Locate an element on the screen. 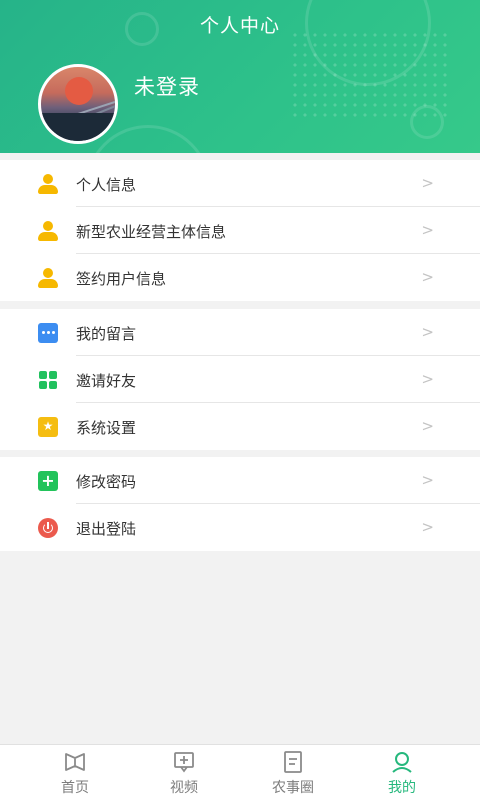 The height and width of the screenshot is (801, 480). menu-item-label: 签约用户信息 is located at coordinates (121, 279).